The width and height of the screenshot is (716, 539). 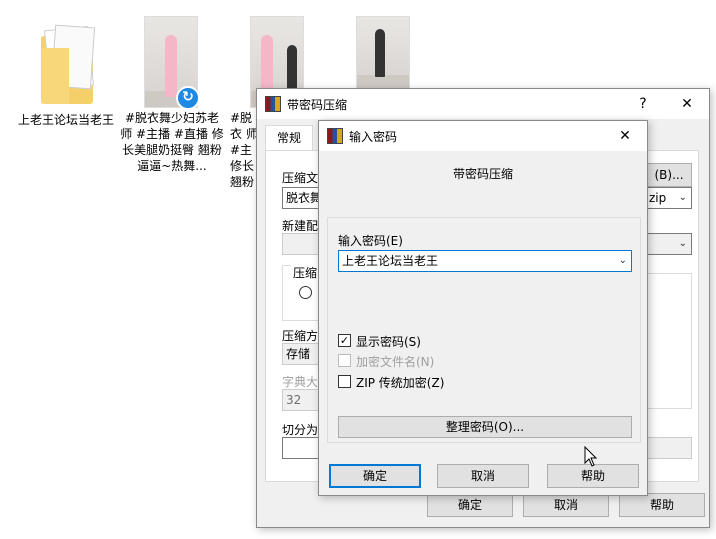 What do you see at coordinates (300, 336) in the screenshot?
I see `method-label: 压缩方` at bounding box center [300, 336].